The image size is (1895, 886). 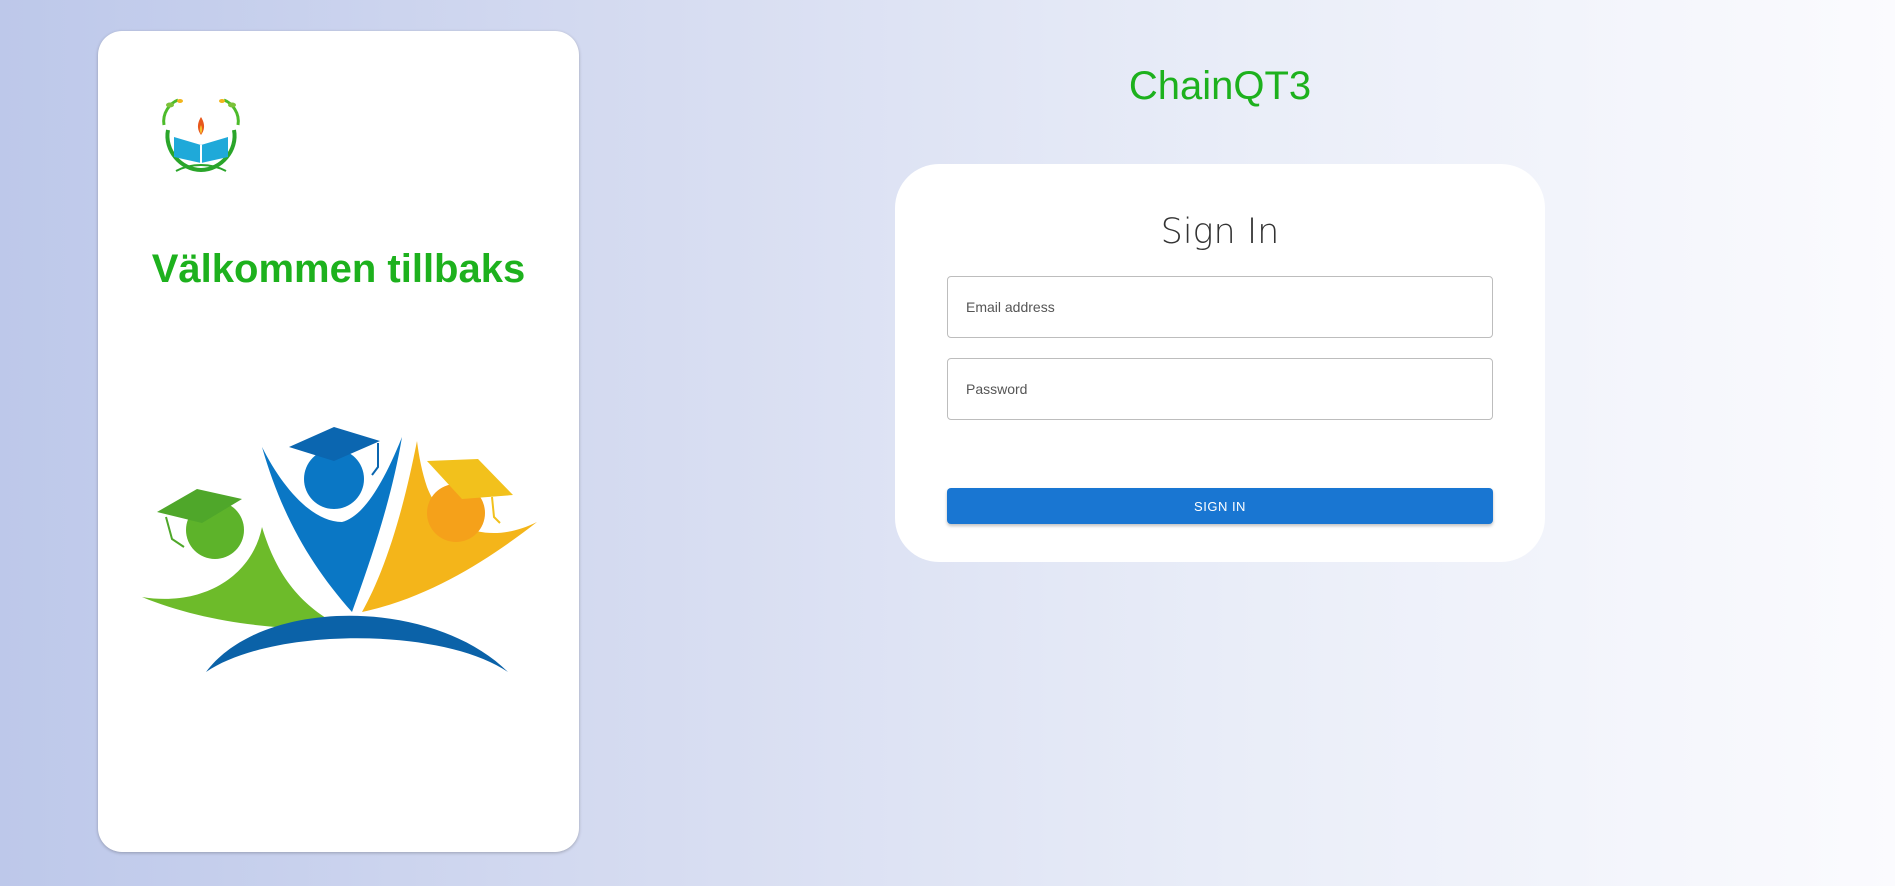 I want to click on signin-title: Sign In, so click(x=1220, y=232).